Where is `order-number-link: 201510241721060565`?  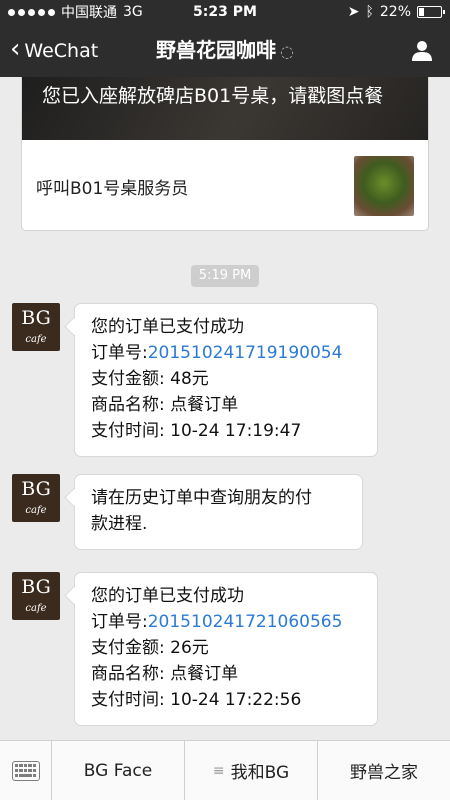
order-number-link: 201510241721060565 is located at coordinates (245, 622).